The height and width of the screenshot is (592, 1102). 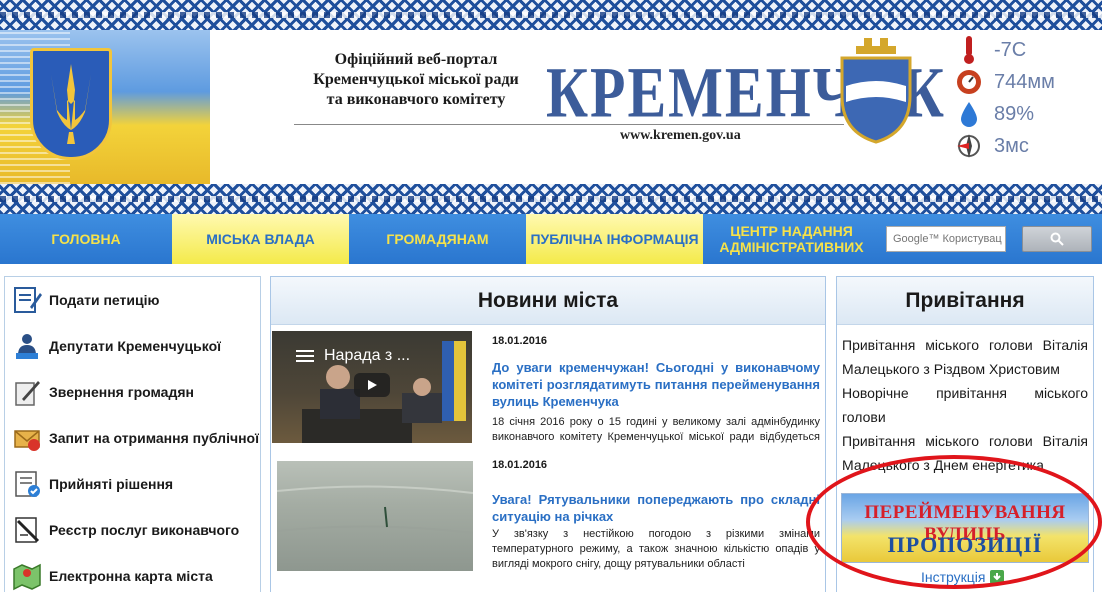 I want to click on thermometer-icon, so click(x=969, y=50).